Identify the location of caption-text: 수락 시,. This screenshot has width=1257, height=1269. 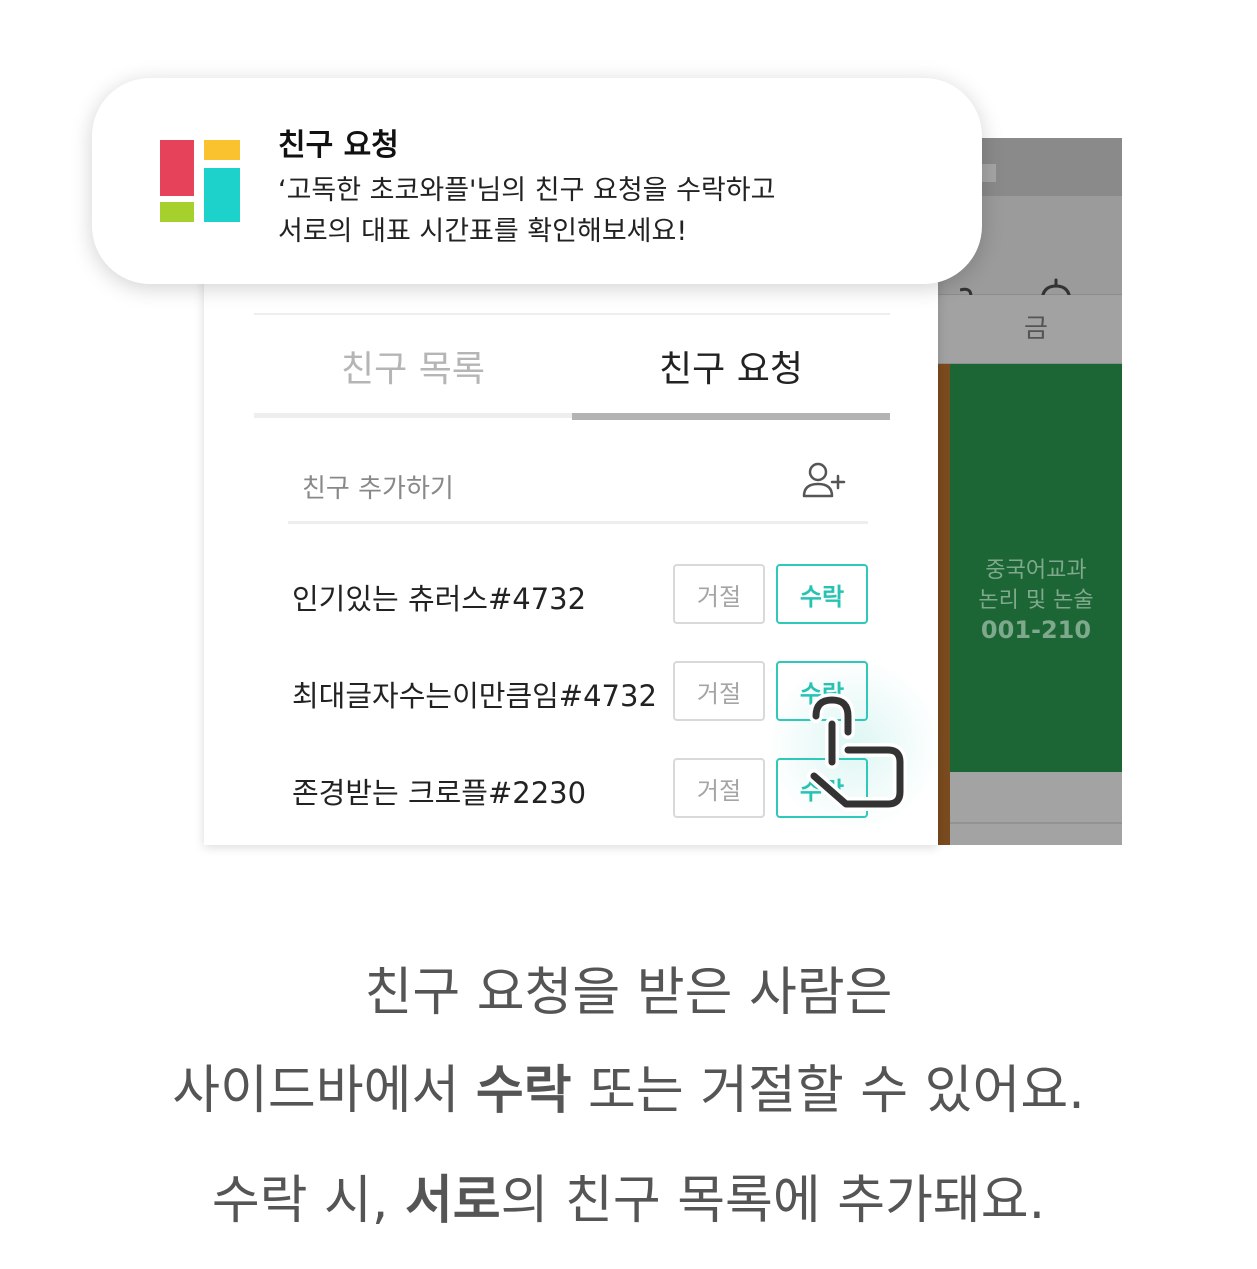
(308, 1201).